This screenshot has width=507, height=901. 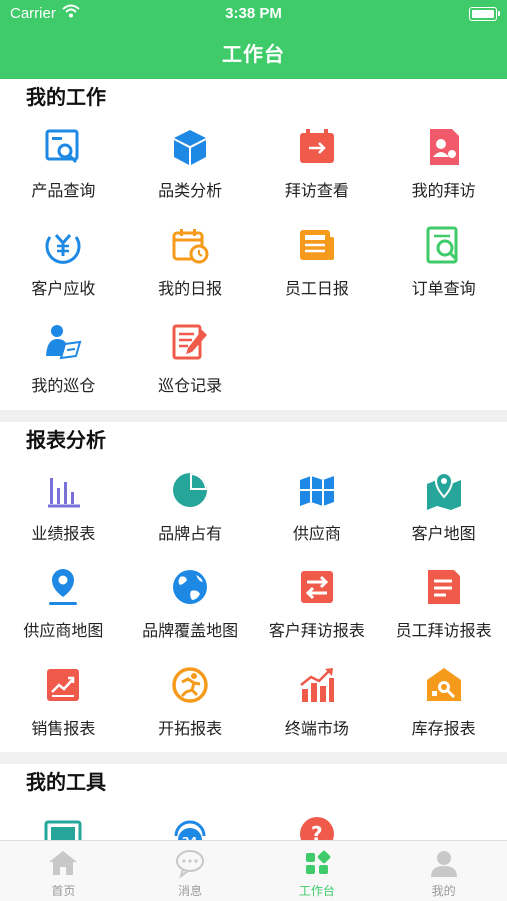 I want to click on menu-item-label: 供应商地图, so click(x=63, y=631).